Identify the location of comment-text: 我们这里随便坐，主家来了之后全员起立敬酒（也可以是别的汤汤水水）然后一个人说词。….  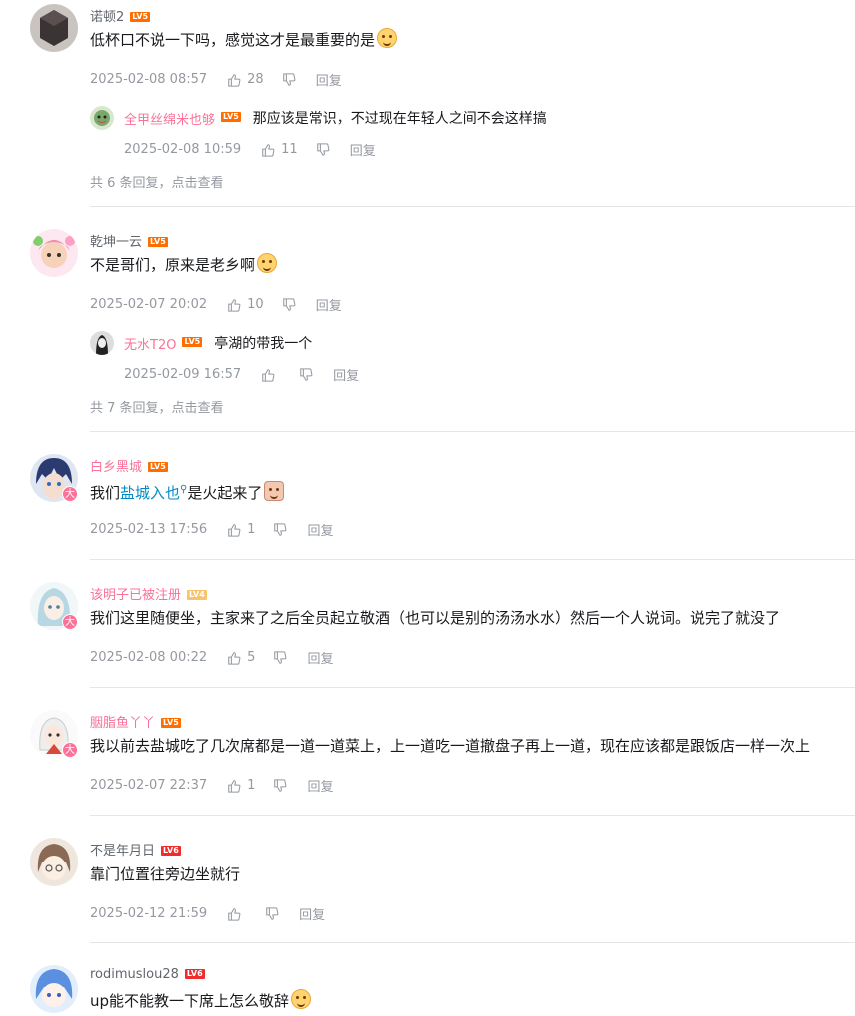
(435, 618).